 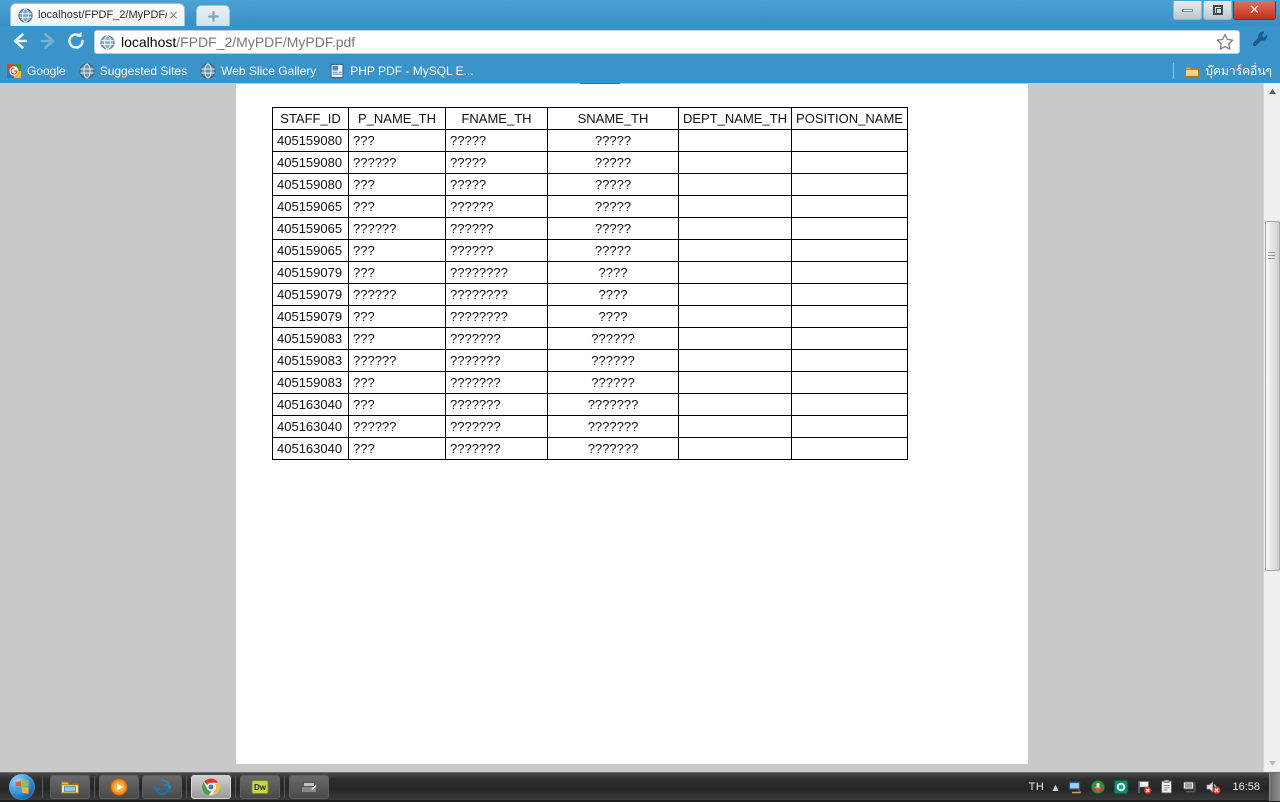 I want to click on cell-p-name: ??????, so click(x=397, y=426).